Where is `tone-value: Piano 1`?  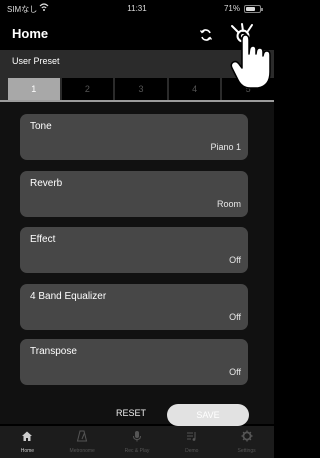
tone-value: Piano 1 is located at coordinates (225, 147).